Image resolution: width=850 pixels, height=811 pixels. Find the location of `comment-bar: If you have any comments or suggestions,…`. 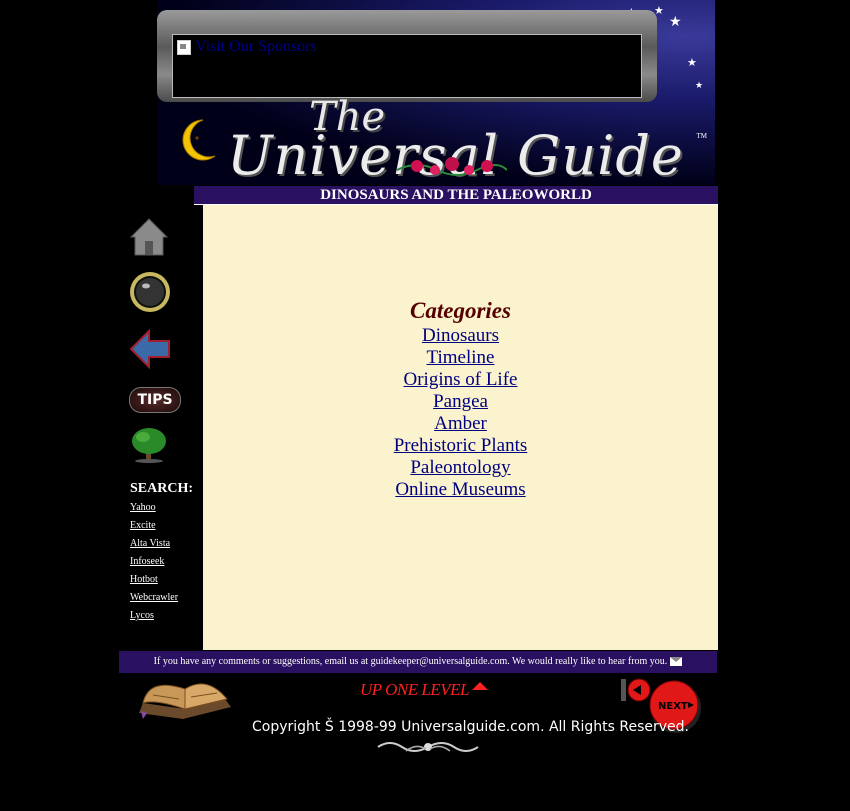

comment-bar: If you have any comments or suggestions,… is located at coordinates (418, 662).